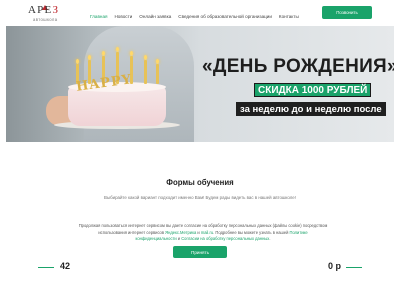  Describe the element at coordinates (98, 16) in the screenshot. I see `nav-item-home: Главная` at that location.